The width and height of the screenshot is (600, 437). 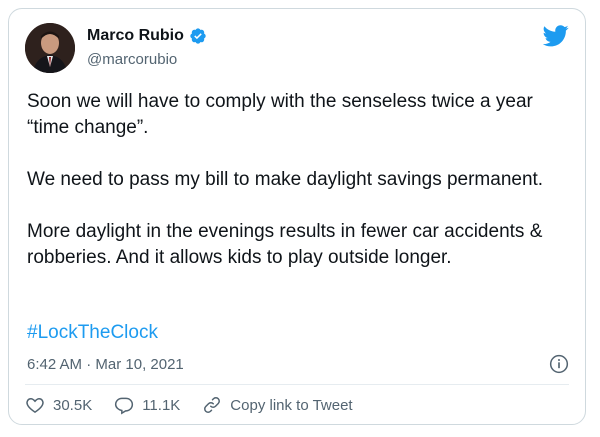 What do you see at coordinates (139, 364) in the screenshot?
I see `tweet-date: Mar 10, 2021` at bounding box center [139, 364].